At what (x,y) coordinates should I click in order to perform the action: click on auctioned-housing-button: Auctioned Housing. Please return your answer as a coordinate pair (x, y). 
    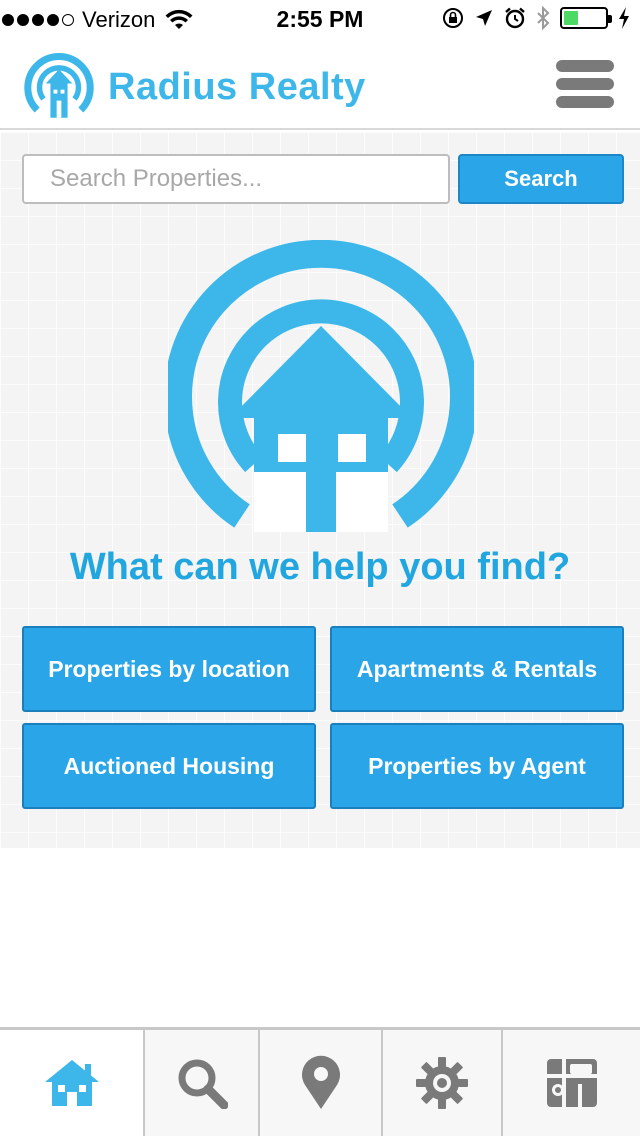
    Looking at the image, I should click on (169, 766).